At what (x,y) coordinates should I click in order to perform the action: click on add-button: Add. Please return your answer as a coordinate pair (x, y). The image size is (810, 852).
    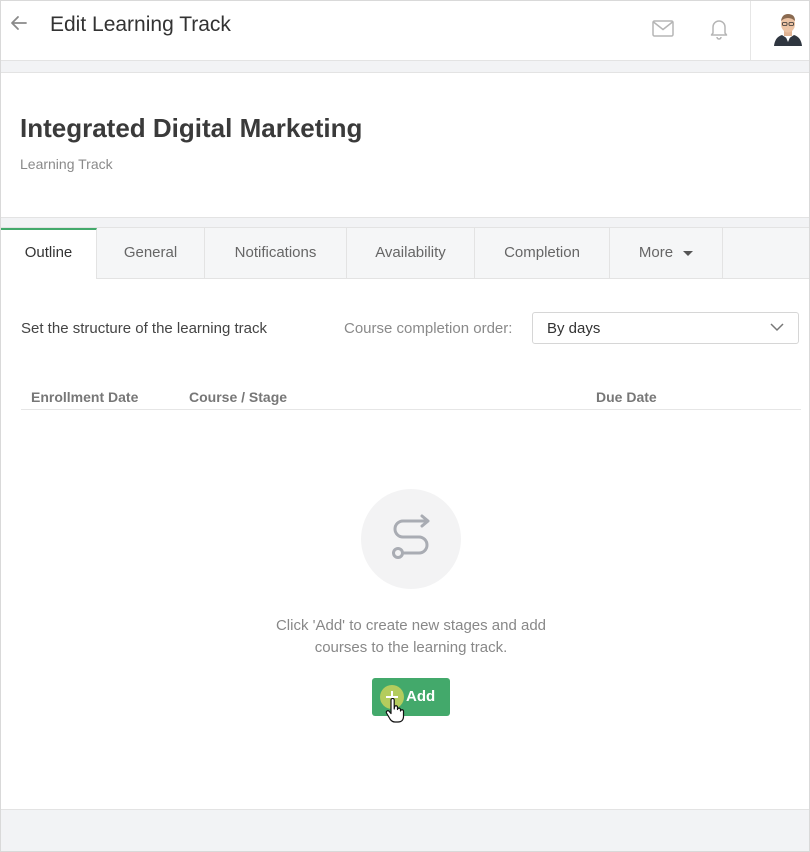
    Looking at the image, I should click on (411, 697).